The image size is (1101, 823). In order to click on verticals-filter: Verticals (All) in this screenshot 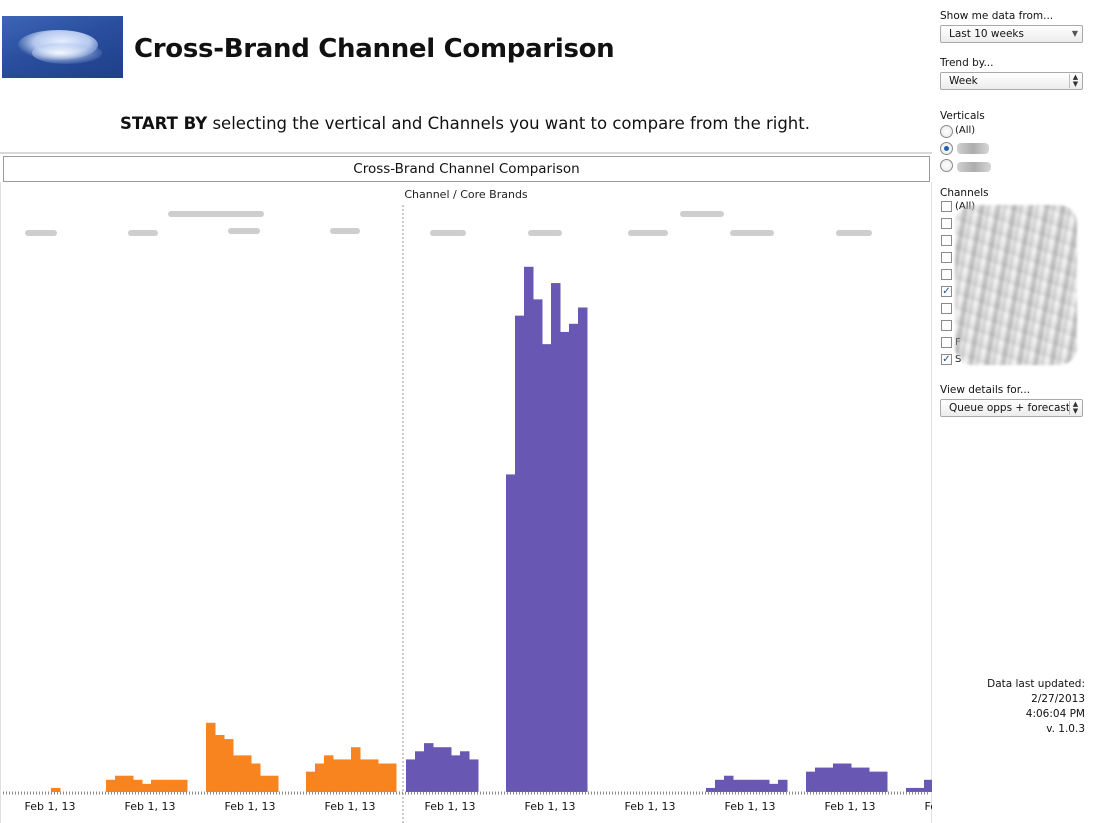, I will do `click(1014, 142)`.